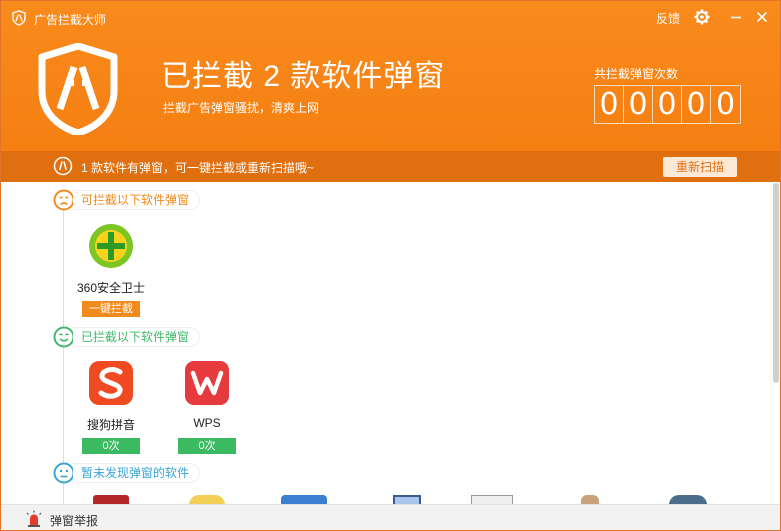 The image size is (781, 531). I want to click on section-none-header: 暂未发现弹窗的软件, so click(127, 473).